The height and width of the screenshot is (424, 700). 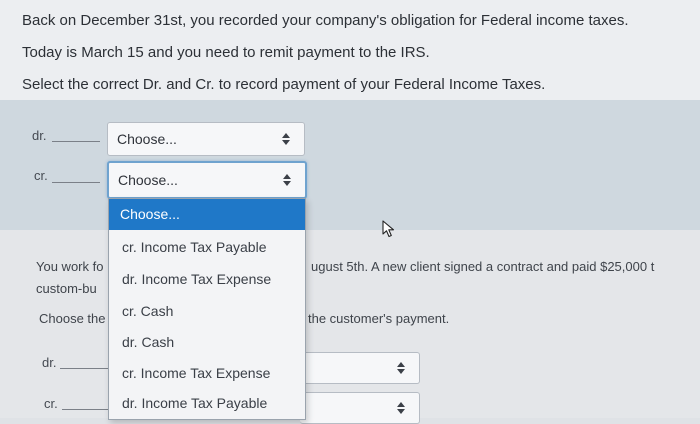 What do you see at coordinates (66, 288) in the screenshot?
I see `question-2-line-2-left: custom-bu` at bounding box center [66, 288].